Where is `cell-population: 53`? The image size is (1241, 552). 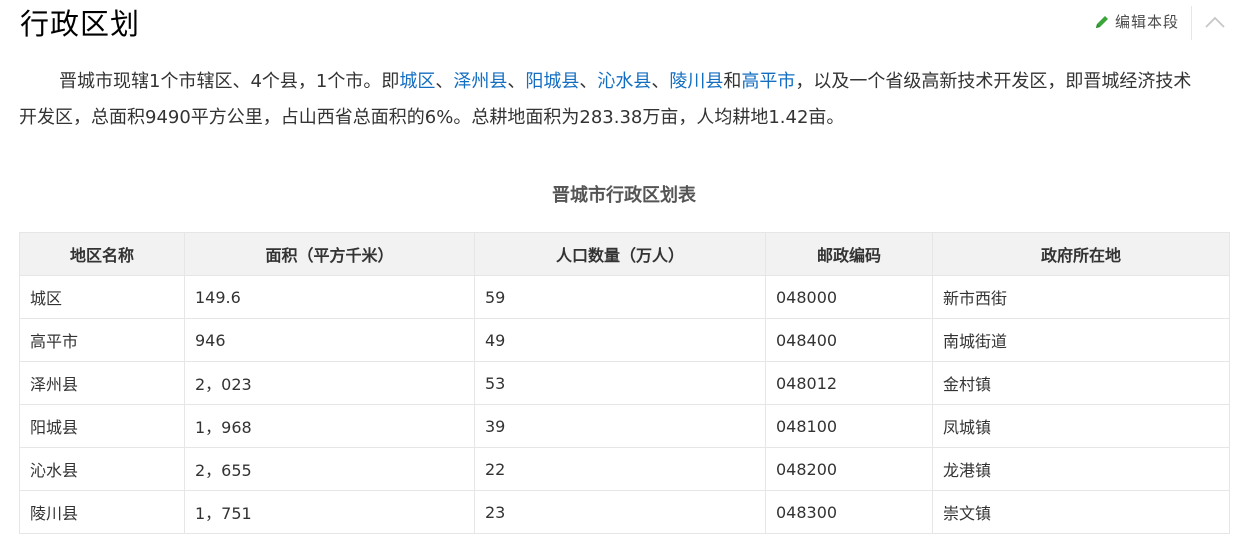
cell-population: 53 is located at coordinates (620, 383).